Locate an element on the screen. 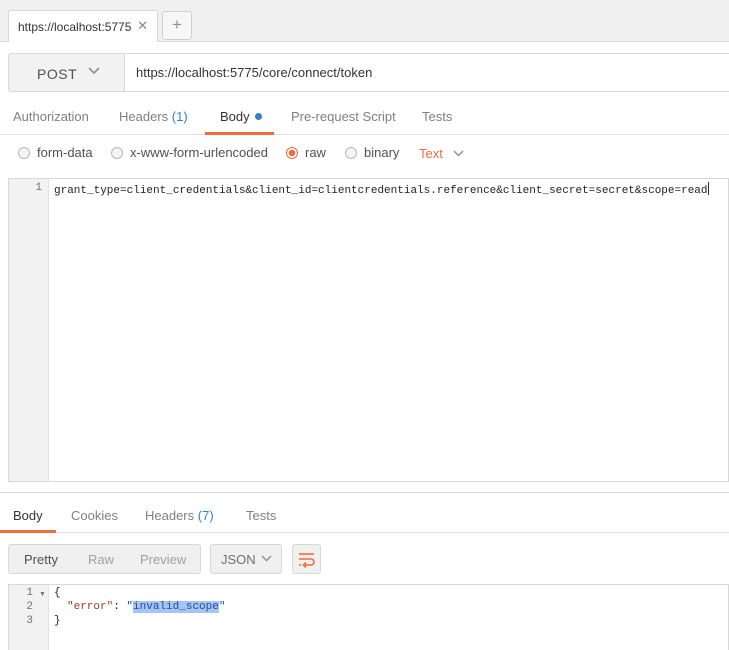 This screenshot has width=729, height=650. radio-label: form-data is located at coordinates (65, 152).